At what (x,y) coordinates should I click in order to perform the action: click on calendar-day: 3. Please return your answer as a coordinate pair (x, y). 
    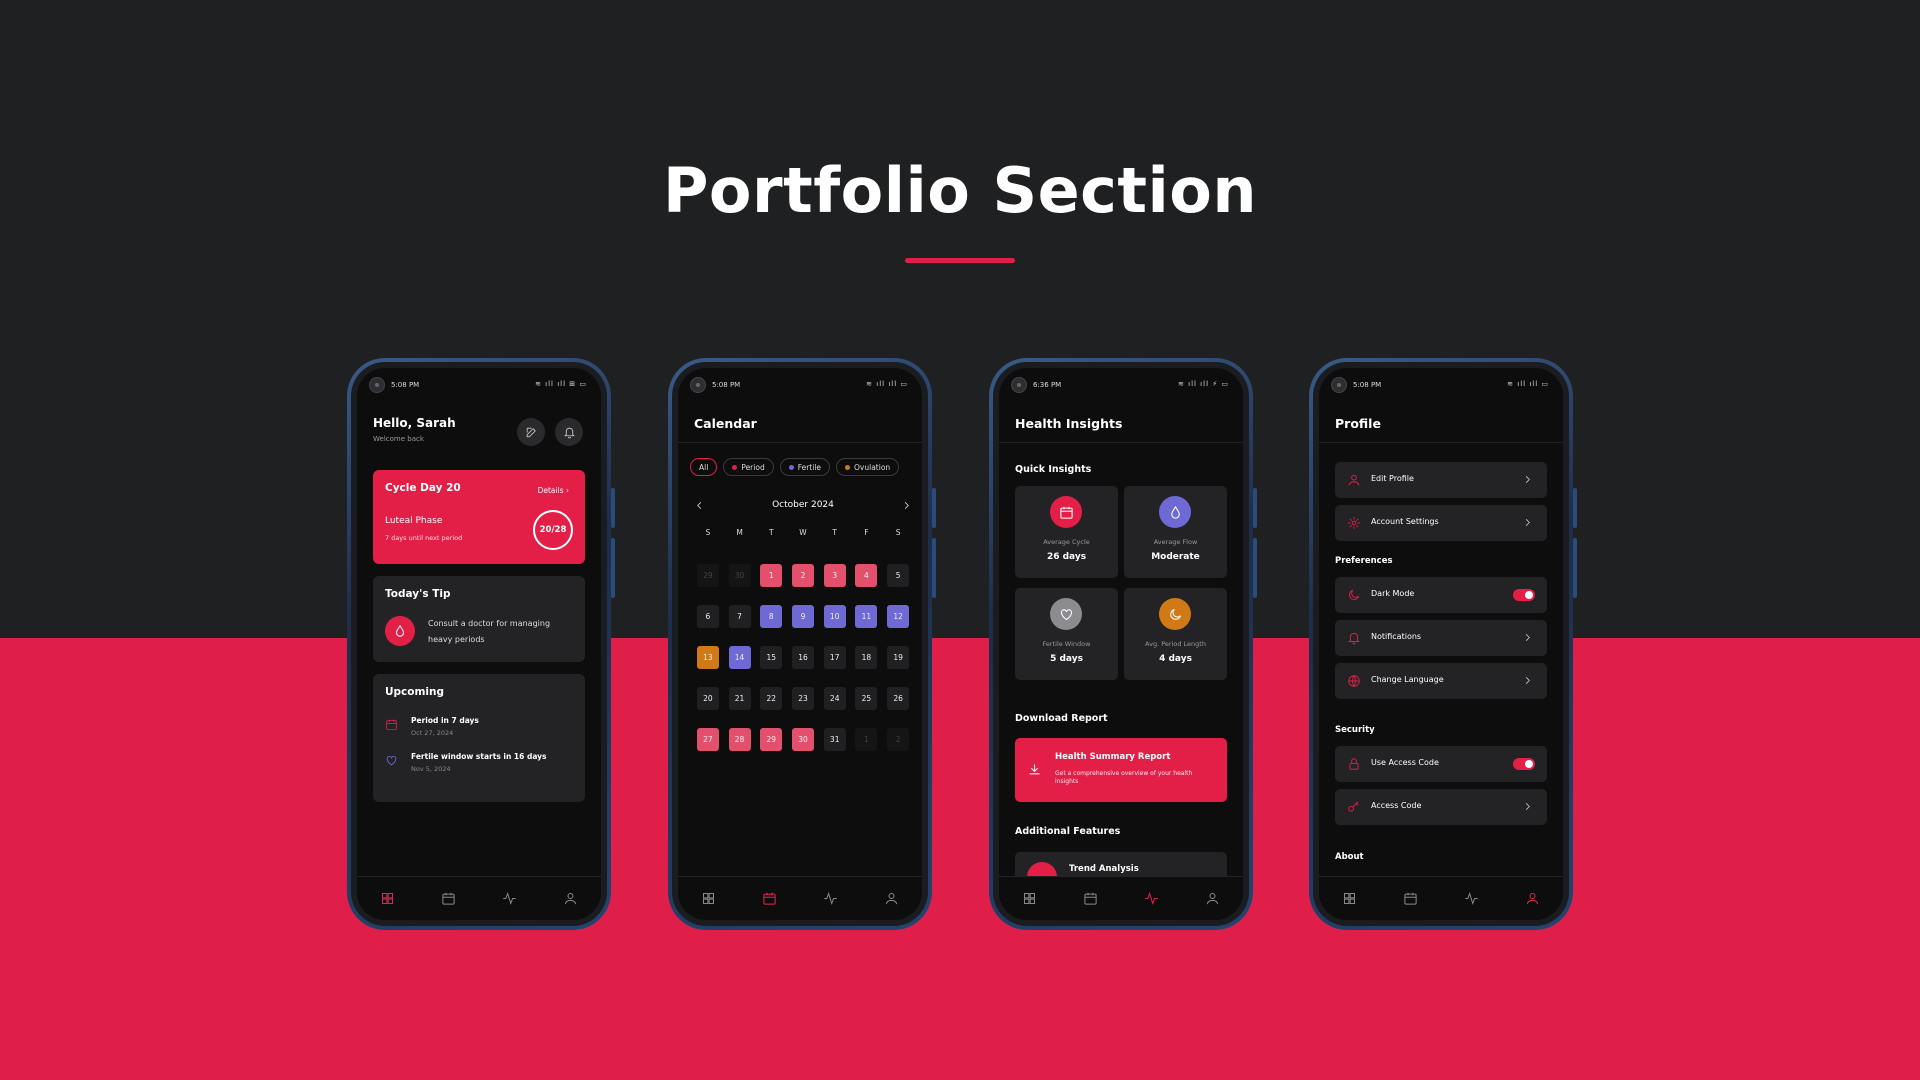
    Looking at the image, I should click on (834, 575).